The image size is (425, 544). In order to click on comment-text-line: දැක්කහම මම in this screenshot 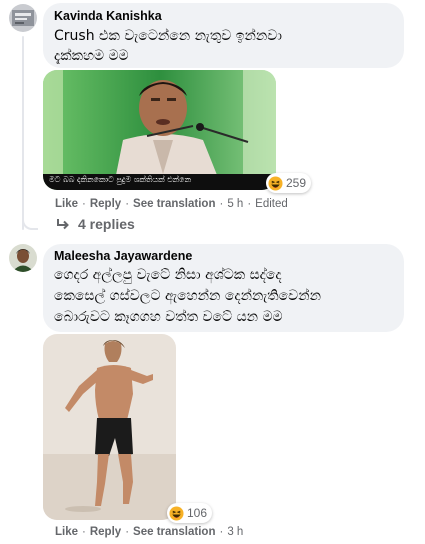, I will do `click(91, 56)`.